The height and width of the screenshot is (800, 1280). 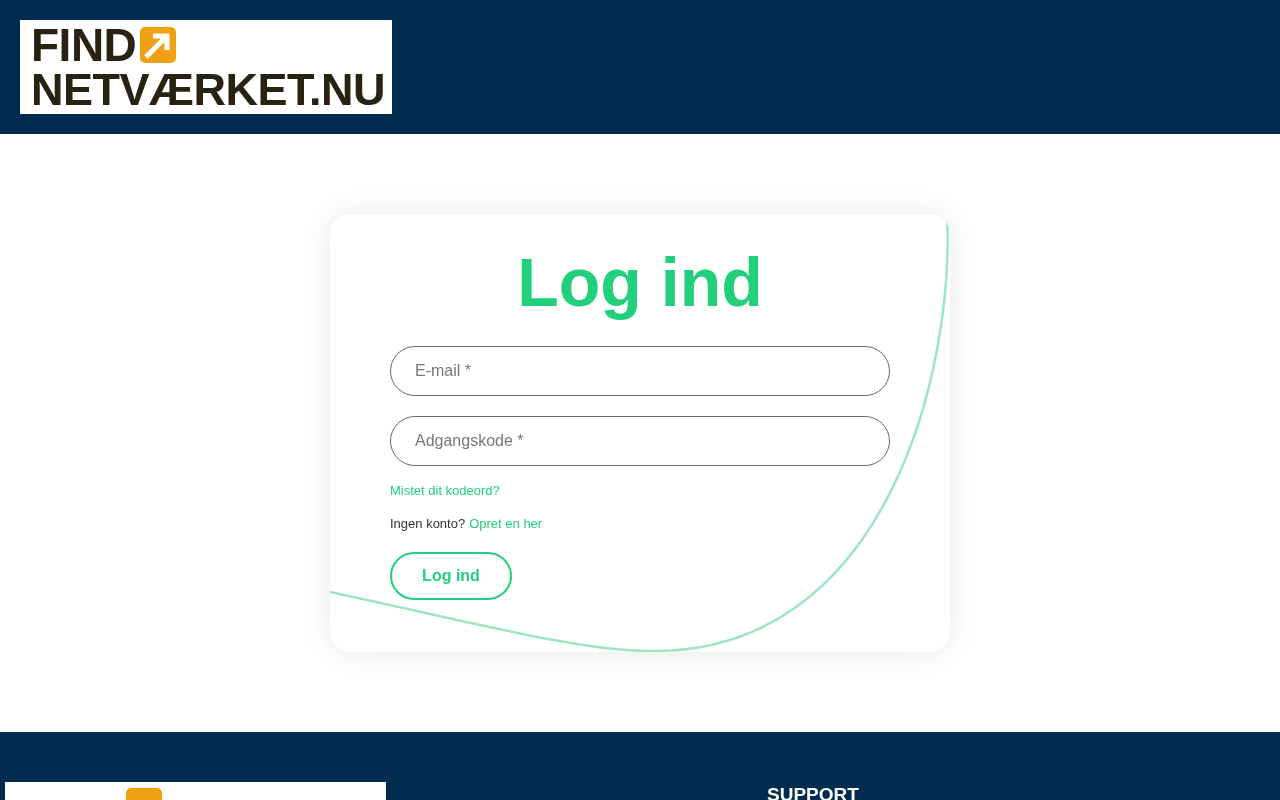 I want to click on forgot-password-link: Mistet dit kodeord?, so click(x=445, y=490).